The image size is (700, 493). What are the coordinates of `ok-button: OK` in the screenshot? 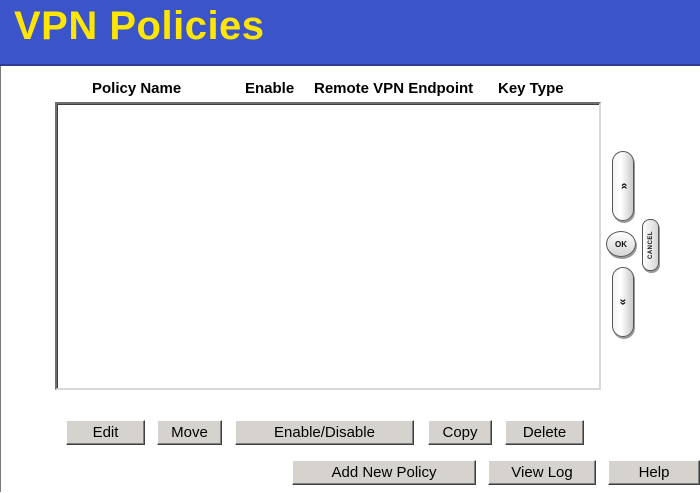 It's located at (621, 244).